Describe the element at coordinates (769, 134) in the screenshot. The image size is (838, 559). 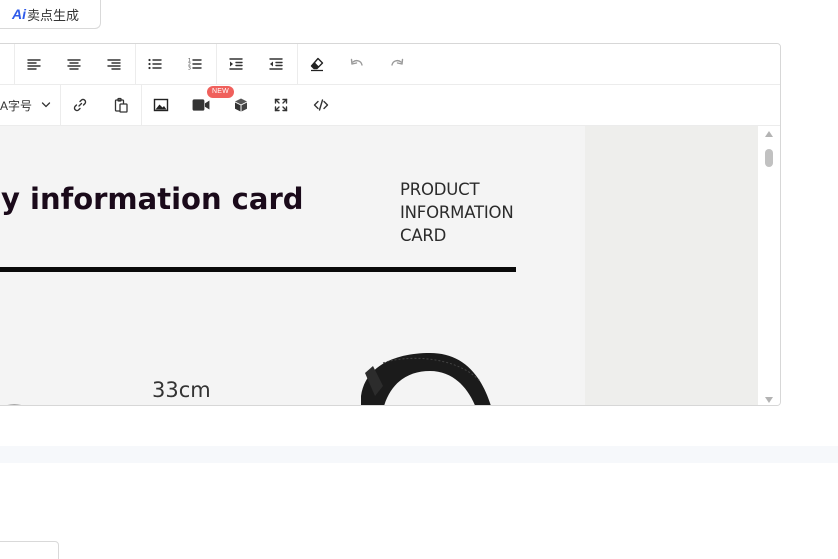
I see `scroll-up-arrow-icon` at that location.